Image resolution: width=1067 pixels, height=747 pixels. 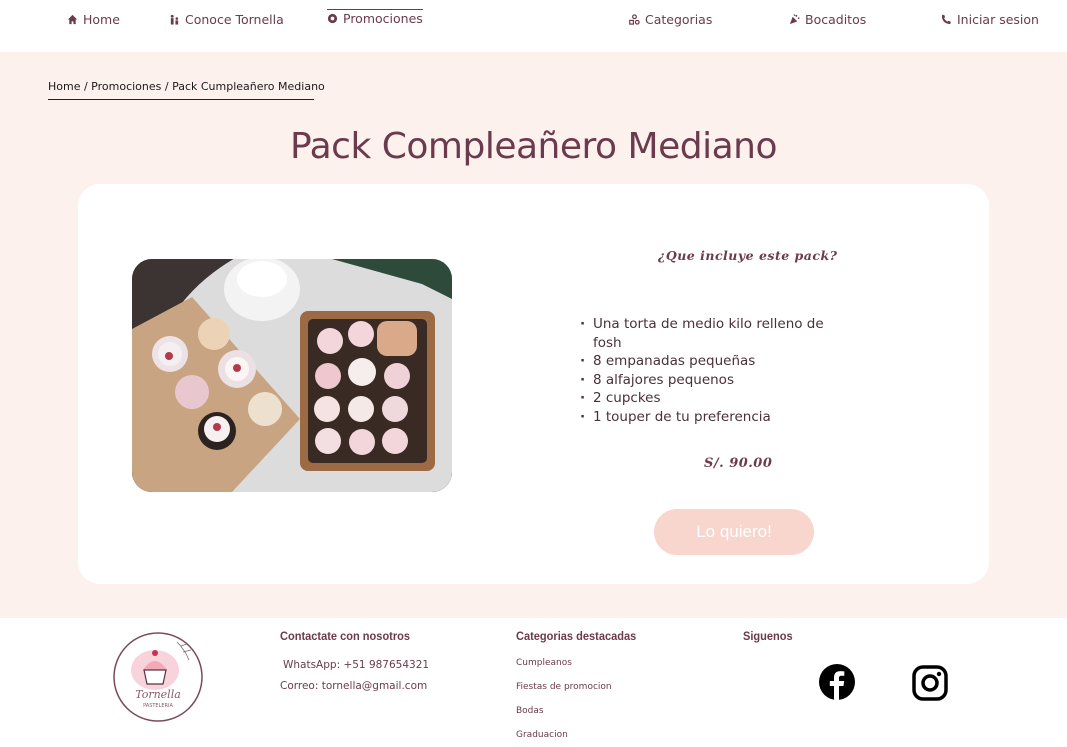 What do you see at coordinates (768, 636) in the screenshot?
I see `social-title: Siguenos` at bounding box center [768, 636].